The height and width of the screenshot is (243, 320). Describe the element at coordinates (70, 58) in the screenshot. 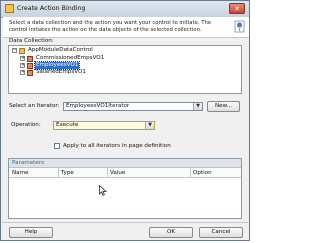

I see `tree-item-label: CommissionedEmpsVO1` at that location.